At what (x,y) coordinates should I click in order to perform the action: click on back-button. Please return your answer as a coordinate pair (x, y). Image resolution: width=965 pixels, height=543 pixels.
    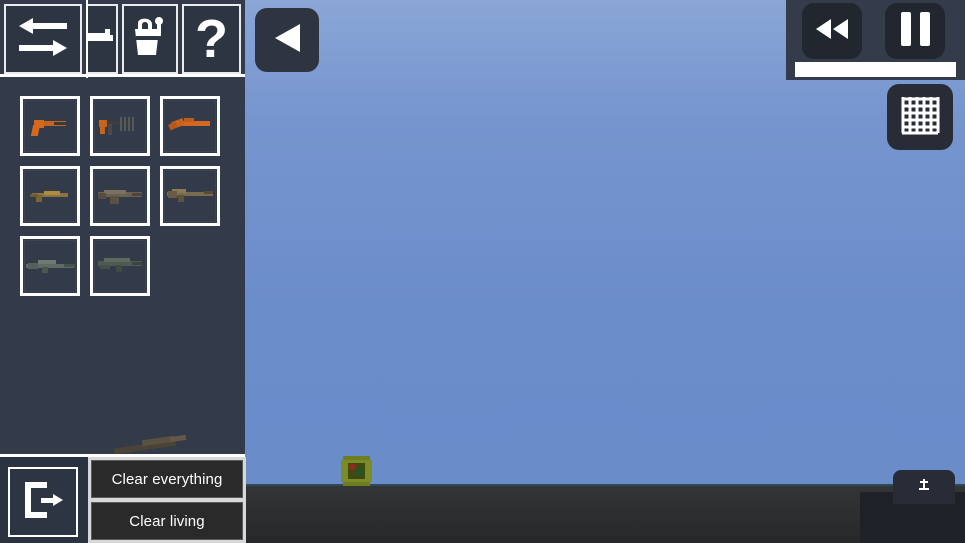
    Looking at the image, I should click on (287, 40).